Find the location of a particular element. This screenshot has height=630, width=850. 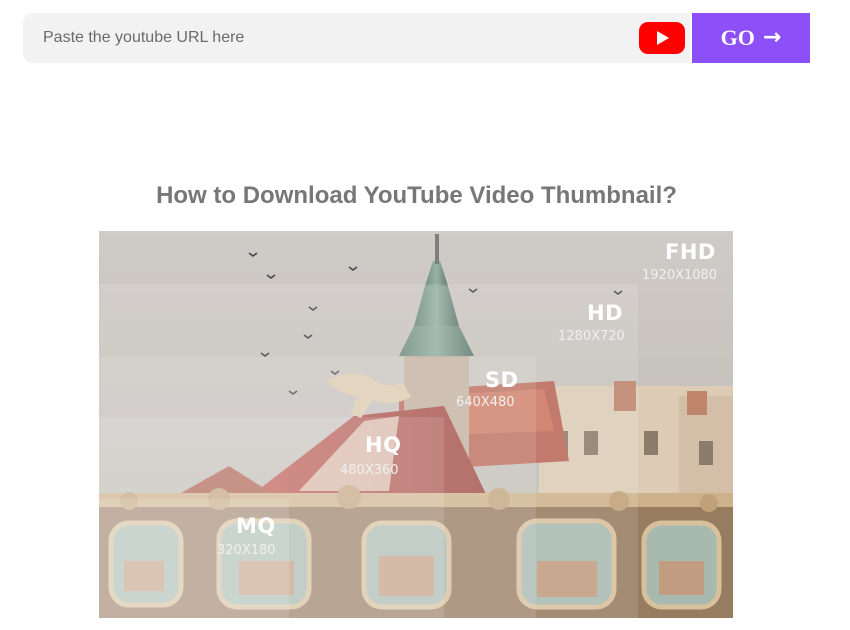

resolution-name-hq: HQ is located at coordinates (383, 445).